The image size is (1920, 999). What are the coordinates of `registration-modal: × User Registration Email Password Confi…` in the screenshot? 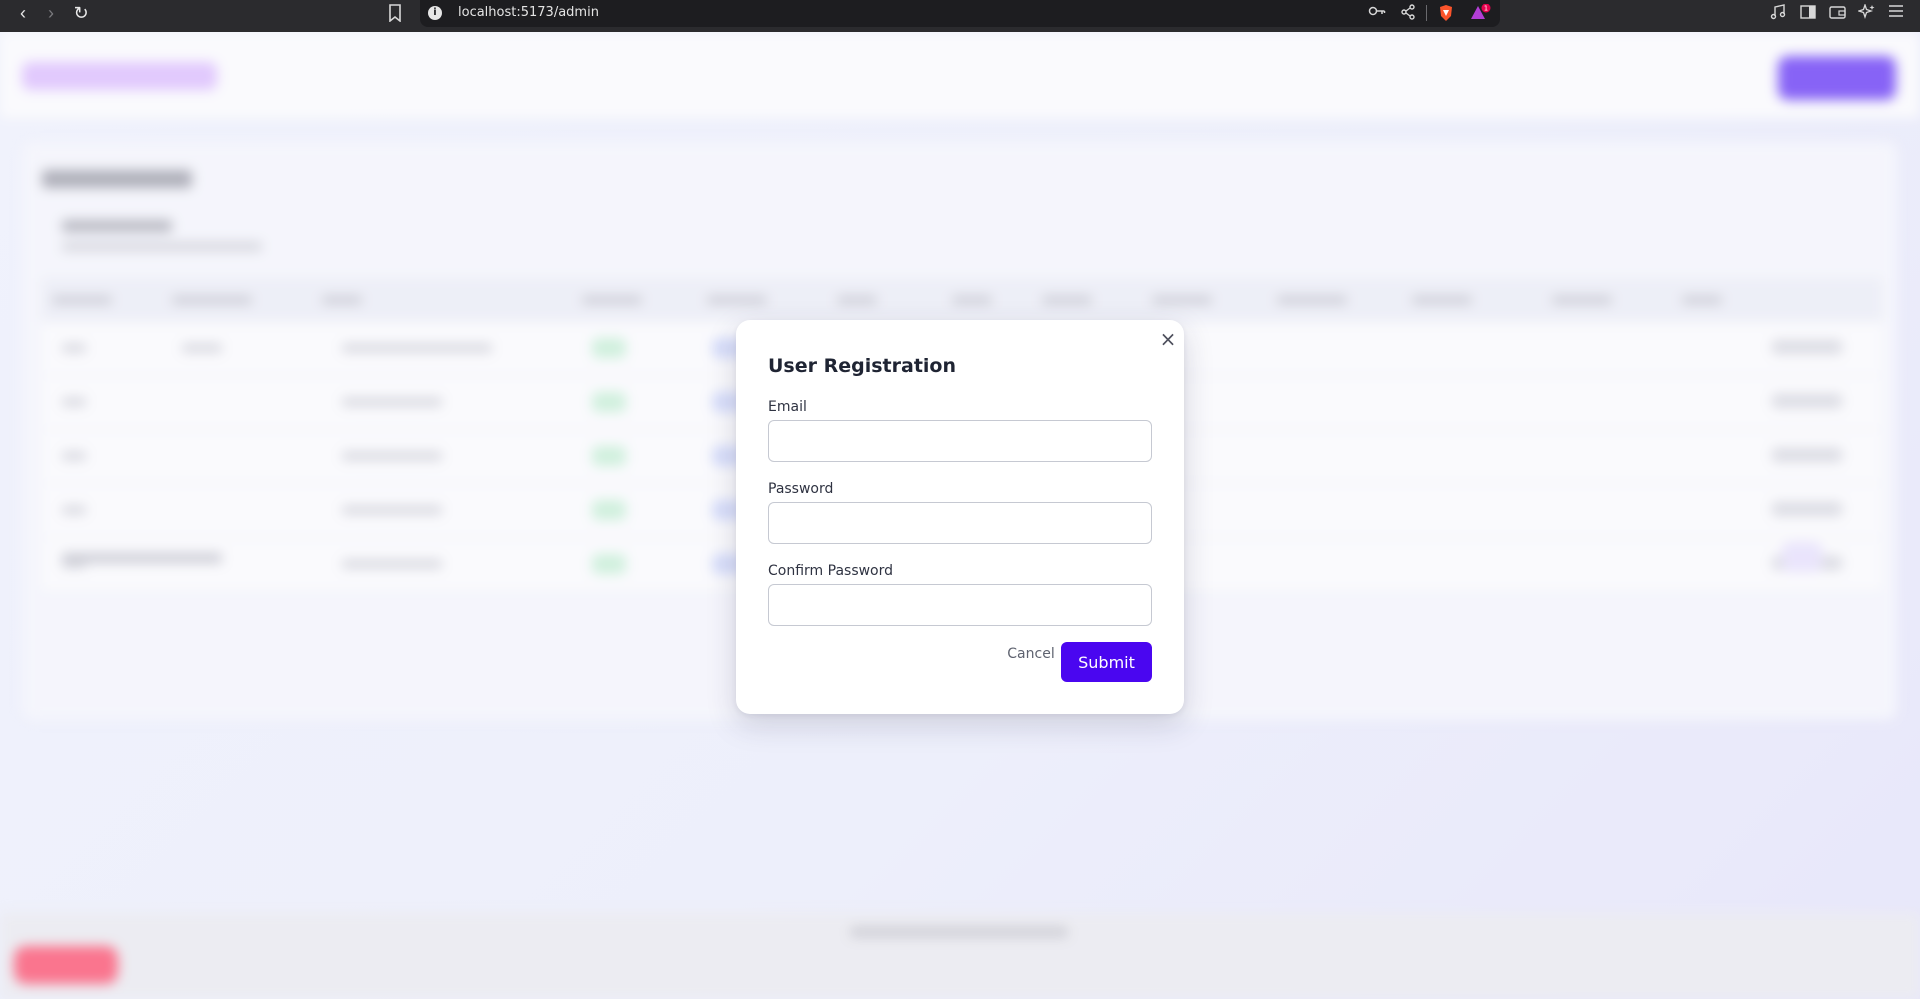 It's located at (960, 517).